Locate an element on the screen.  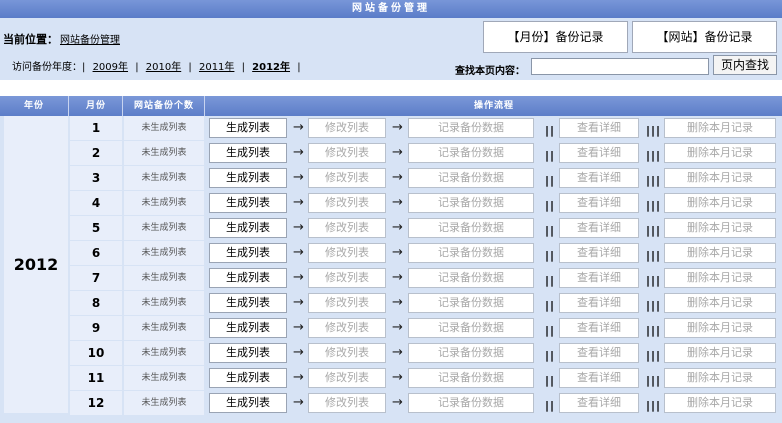
header-year: 年份 is located at coordinates (33, 106).